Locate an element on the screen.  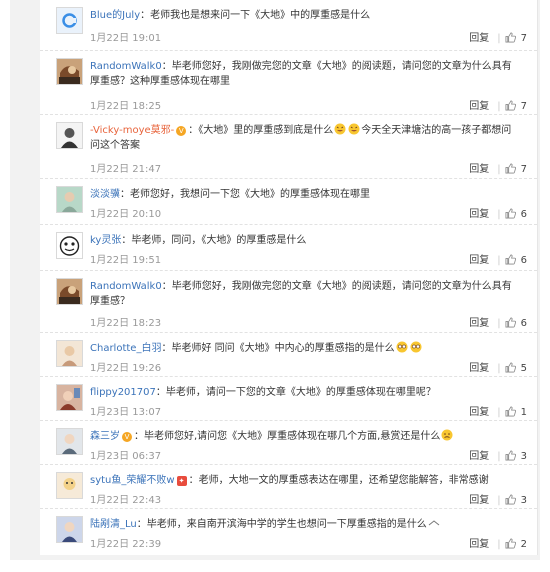
timestamp: 1月22日 19:26 is located at coordinates (126, 368).